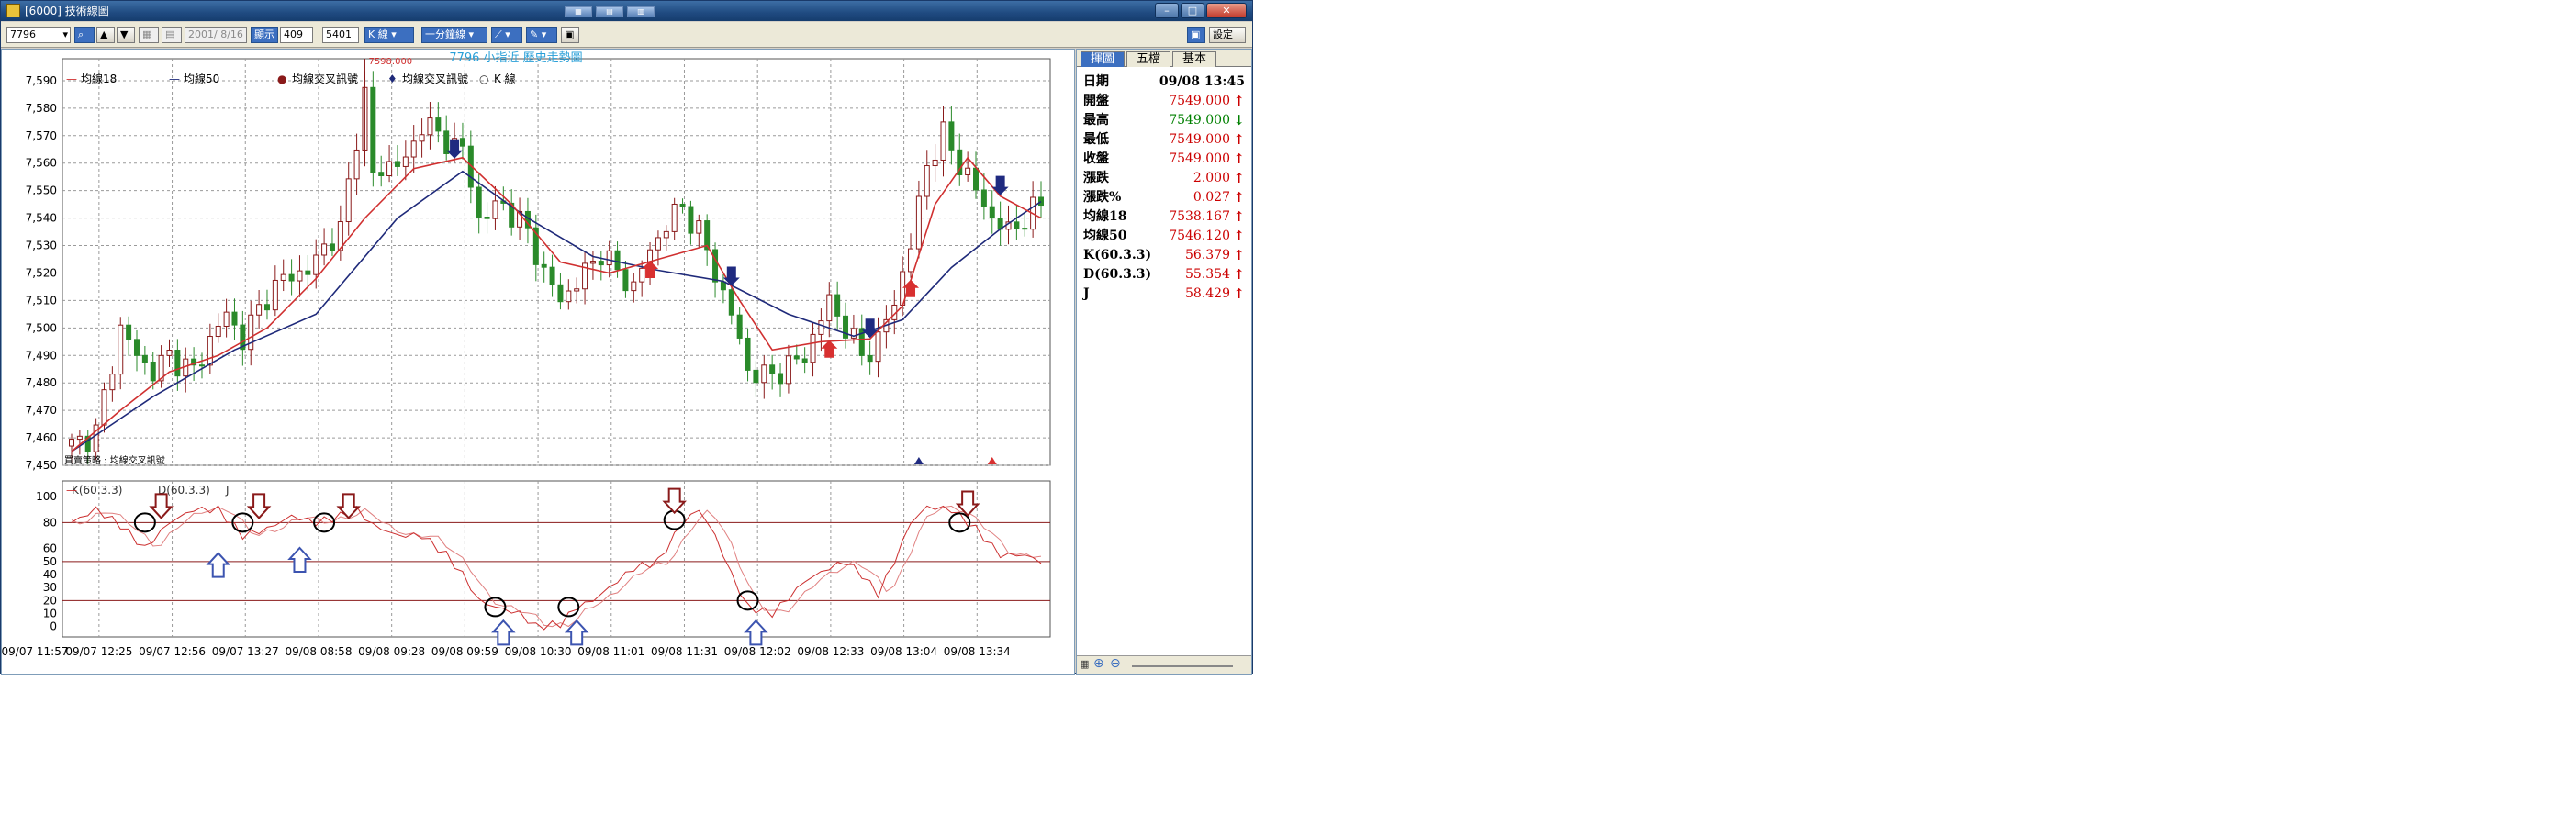  I want to click on quote-row: K(60.3.3) 56.379 ↑, so click(1164, 255).